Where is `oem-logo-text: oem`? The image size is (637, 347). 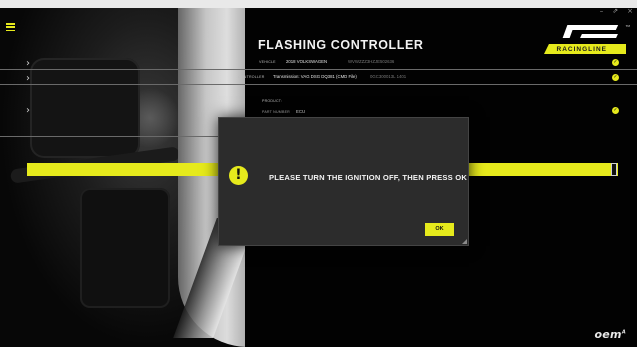
oem-logo-text: oem is located at coordinates (608, 334).